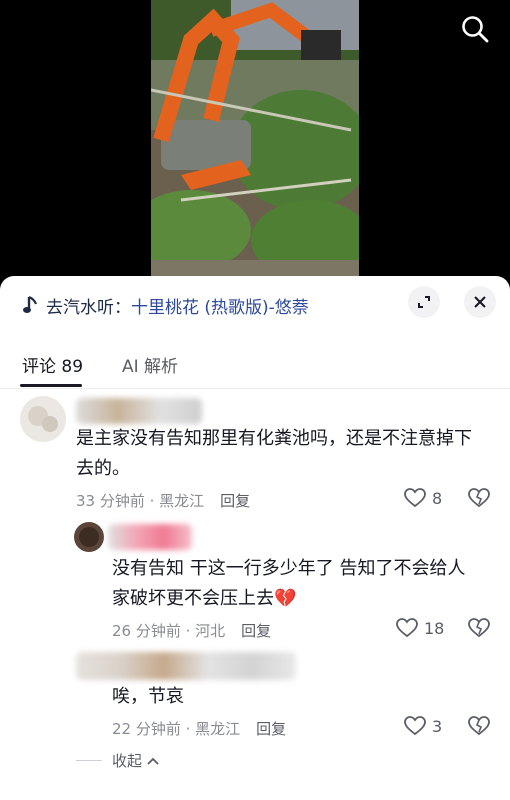 This screenshot has height=800, width=510. Describe the element at coordinates (285, 598) in the screenshot. I see `broken-heart-emoji: 💔` at that location.